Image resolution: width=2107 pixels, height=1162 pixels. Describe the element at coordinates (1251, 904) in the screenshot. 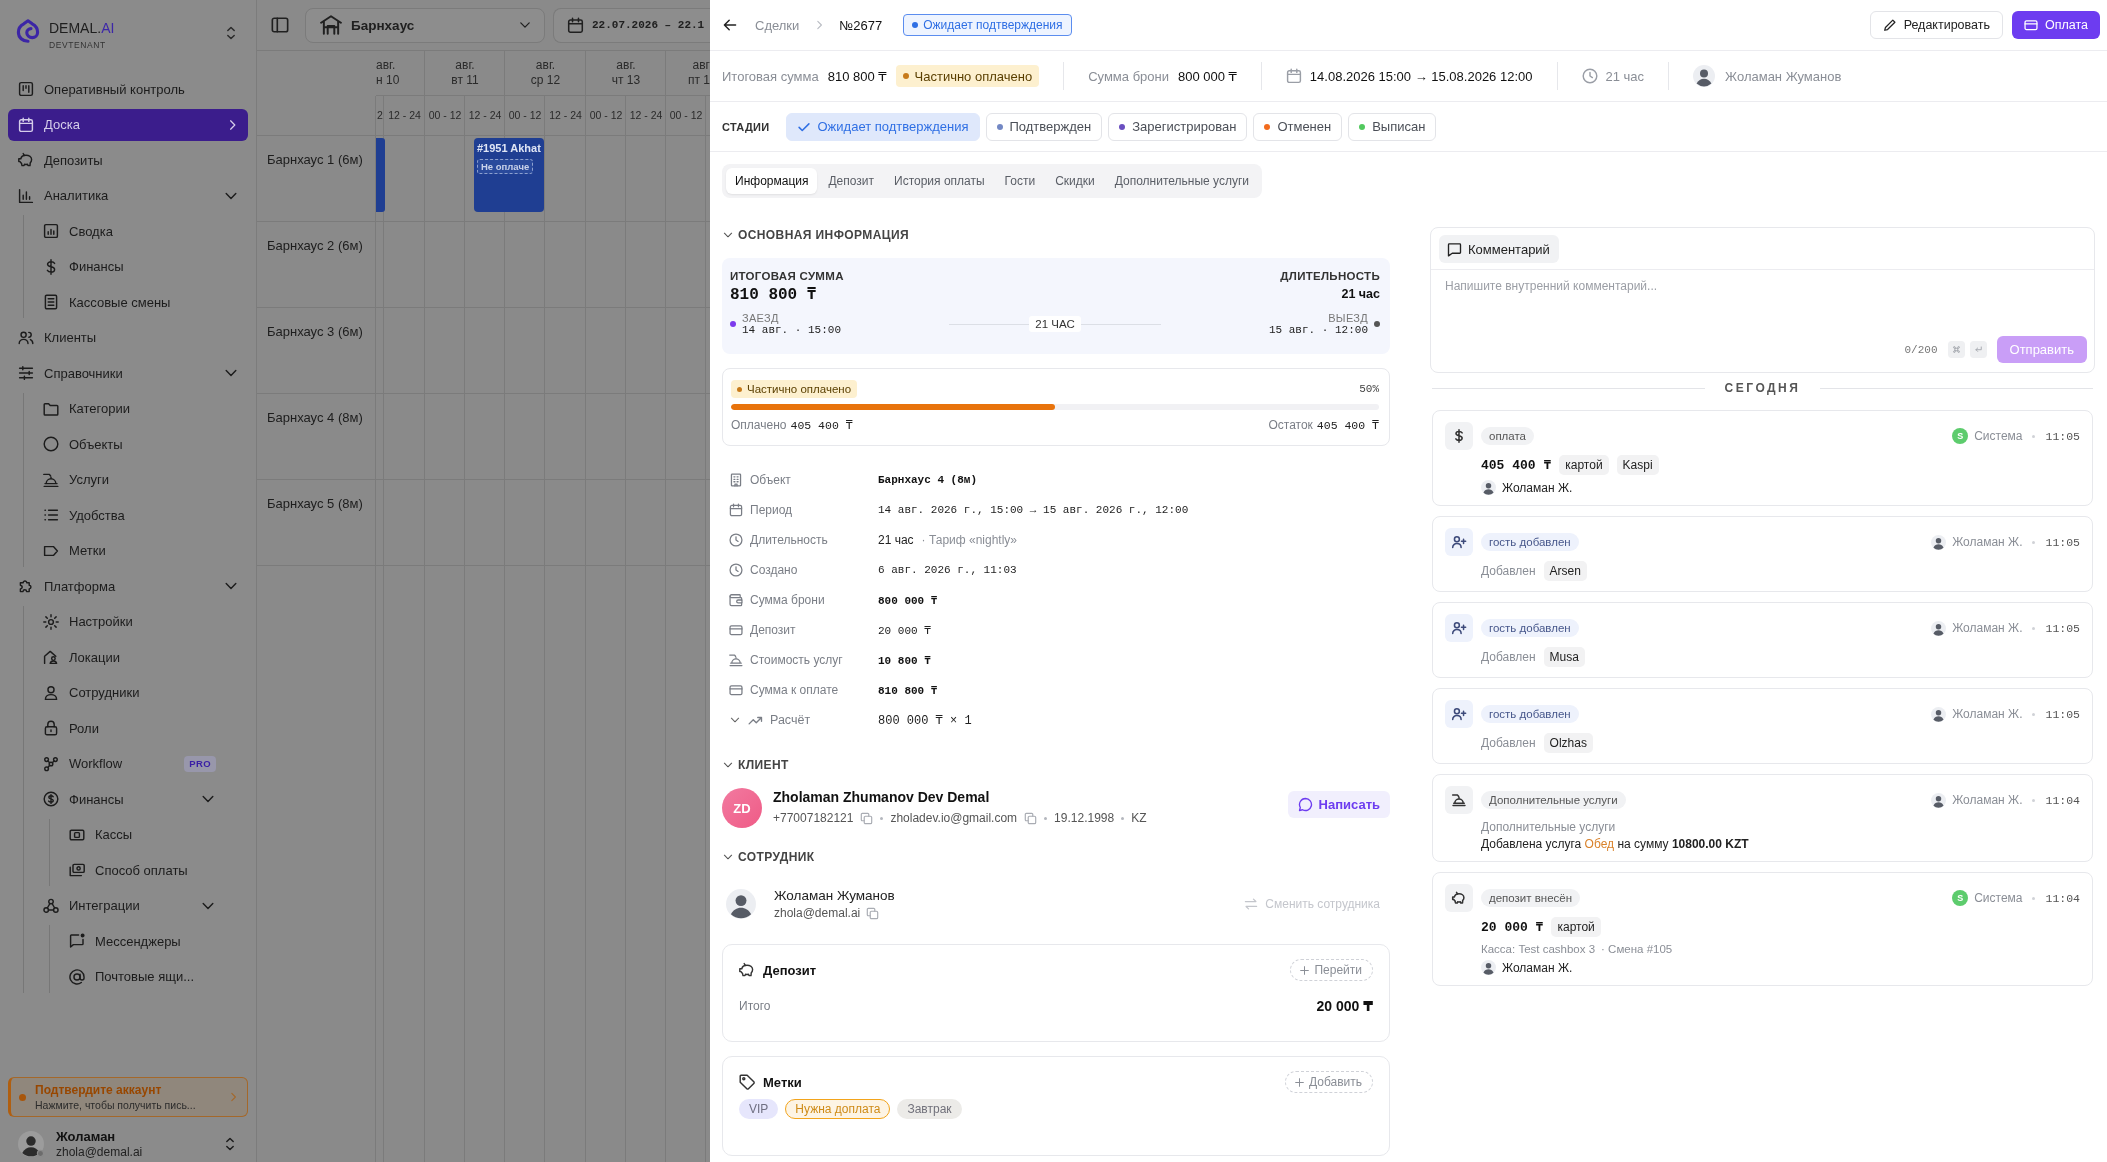

I see `swap-icon` at that location.